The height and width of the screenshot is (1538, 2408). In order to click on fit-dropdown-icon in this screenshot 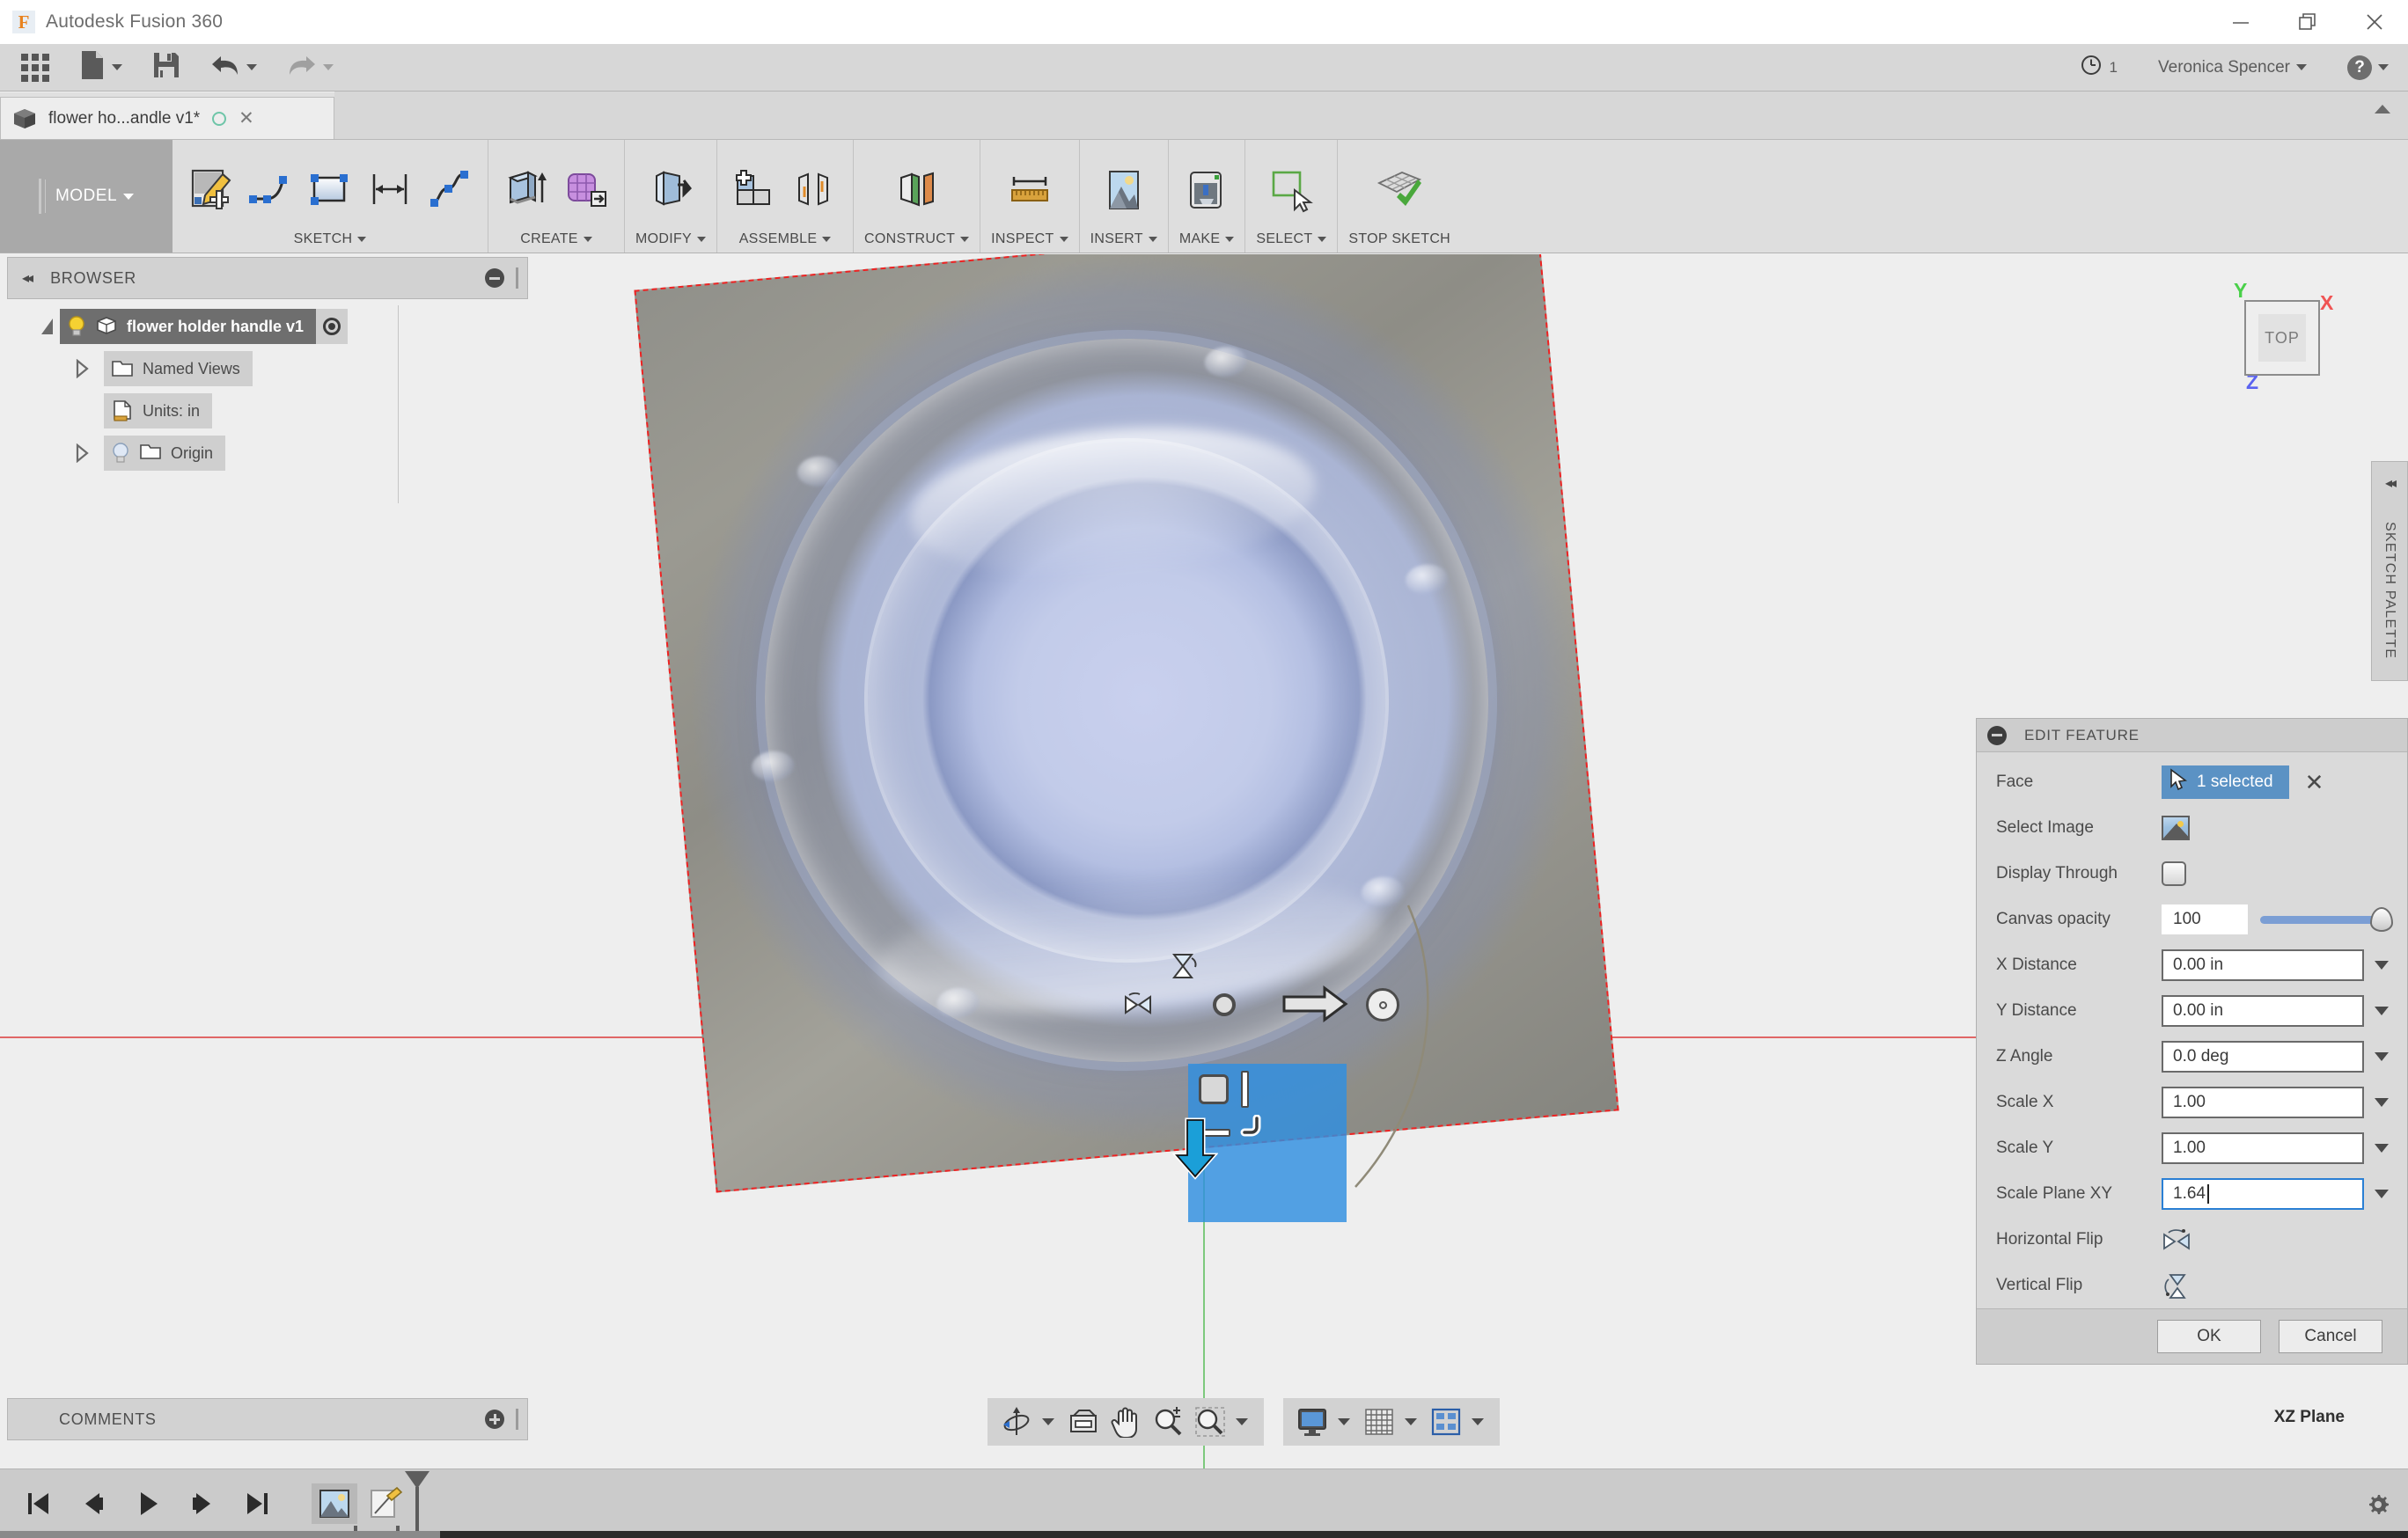, I will do `click(1242, 1421)`.